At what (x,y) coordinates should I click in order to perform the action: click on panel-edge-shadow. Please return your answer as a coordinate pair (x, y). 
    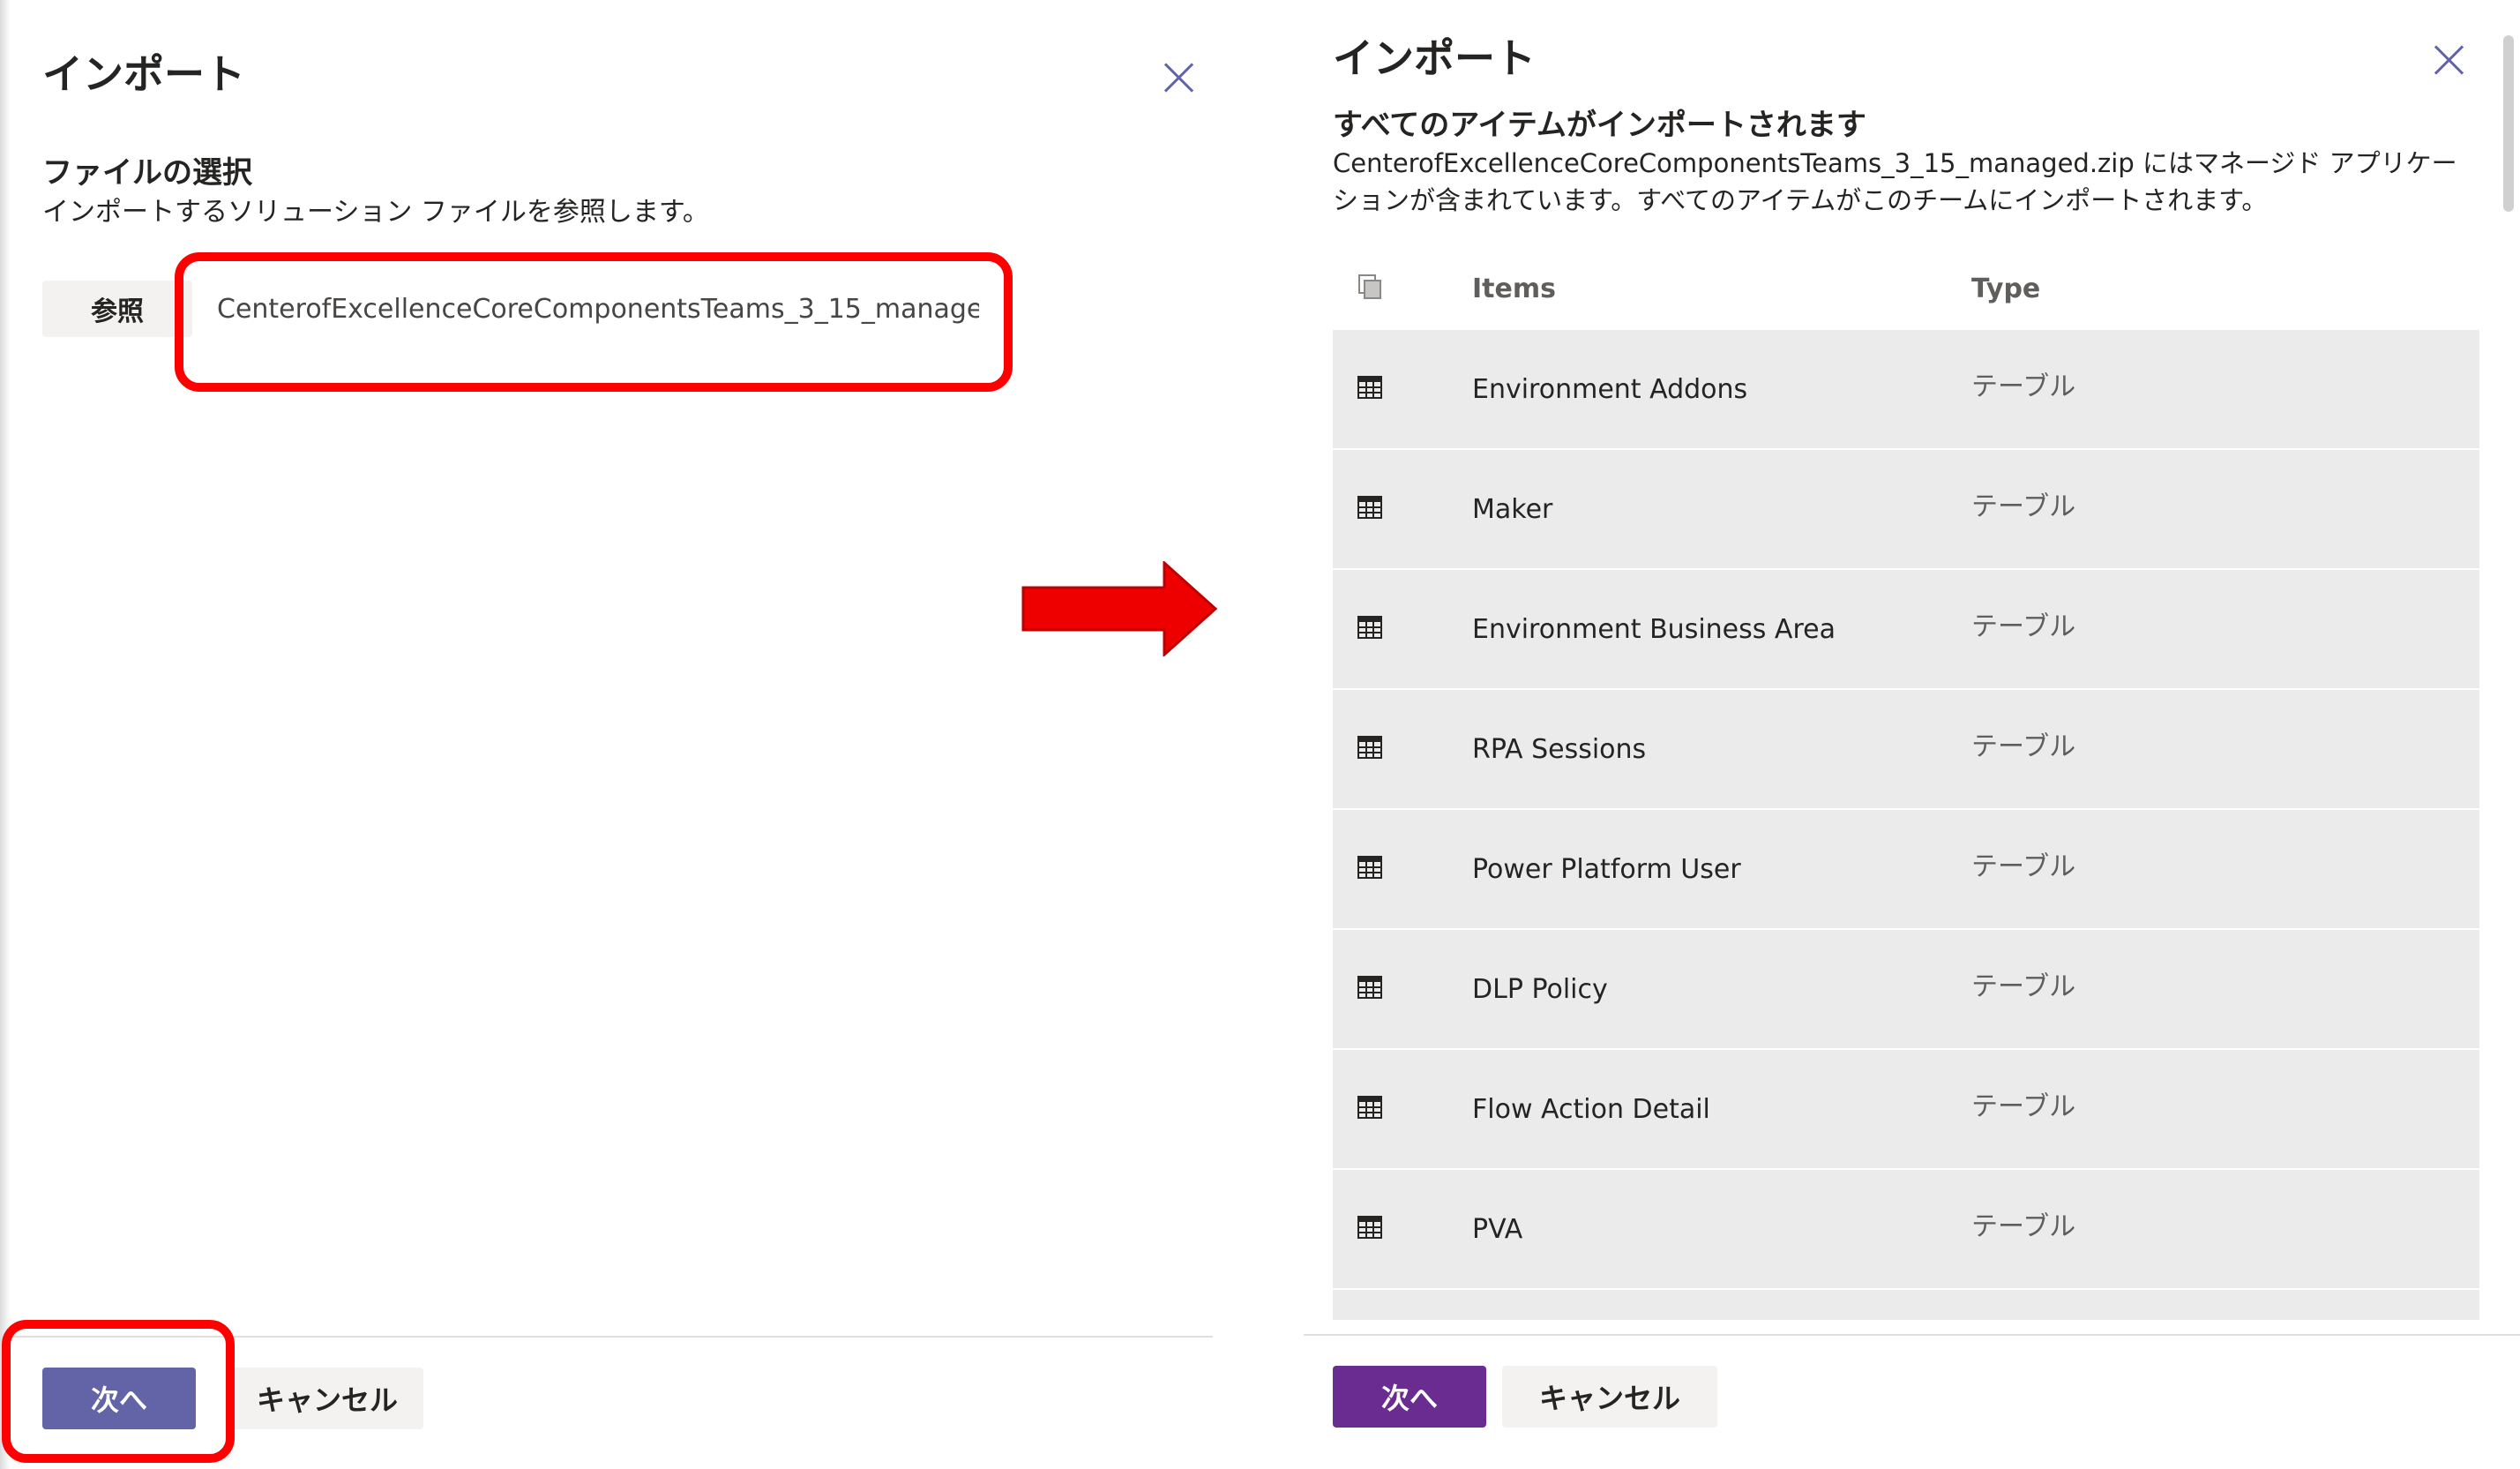
    Looking at the image, I should click on (5, 734).